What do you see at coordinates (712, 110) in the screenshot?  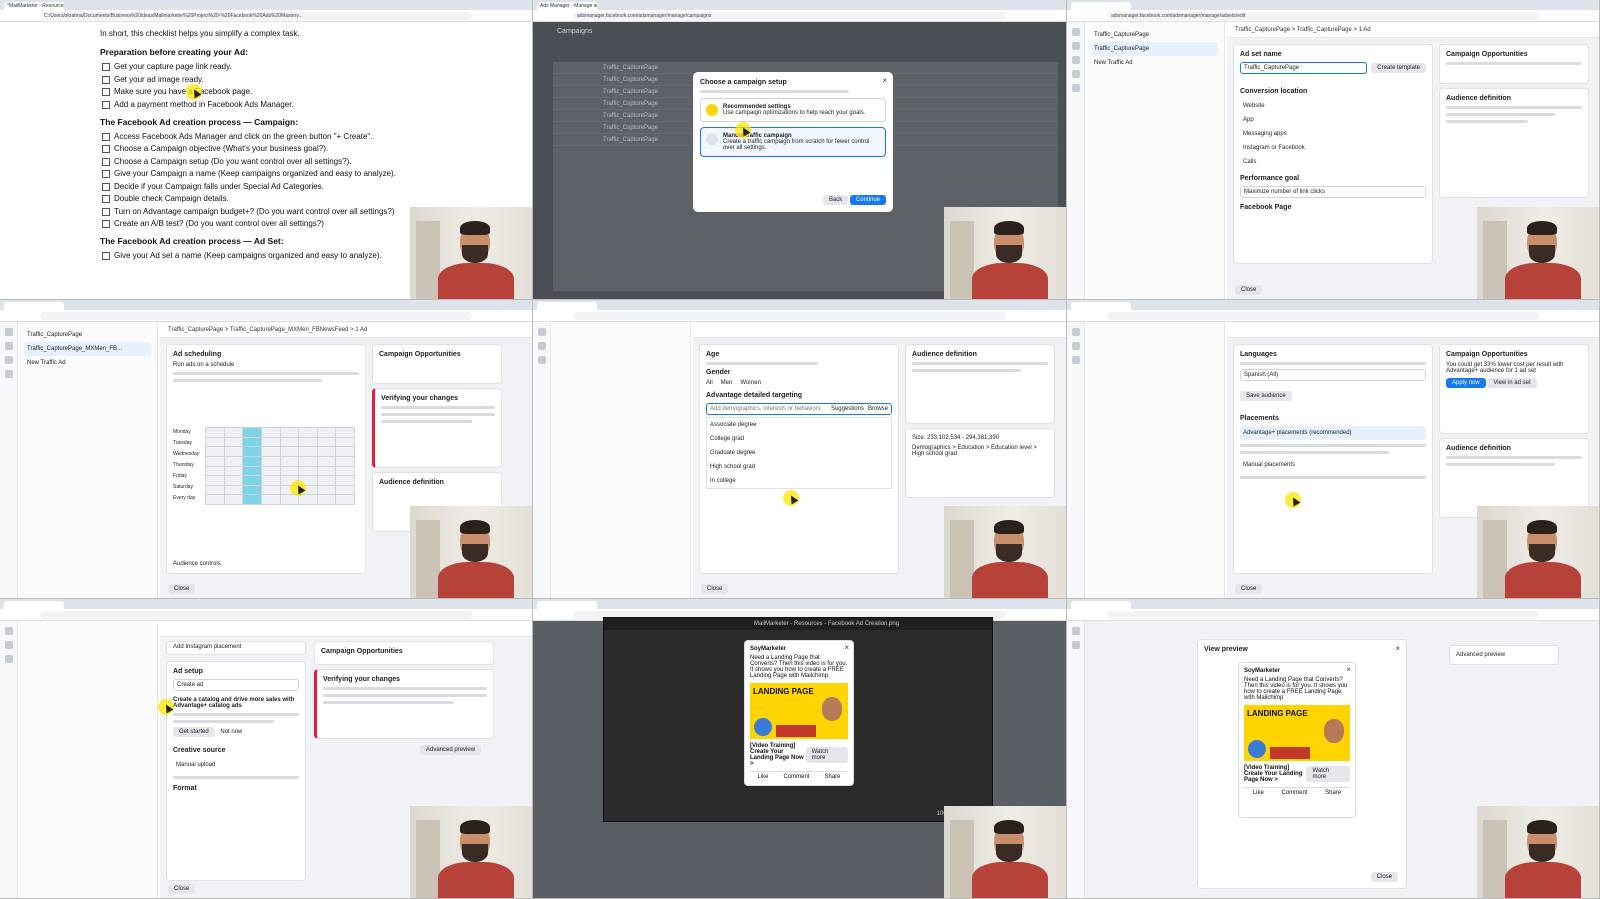 I see `pencil-icon` at bounding box center [712, 110].